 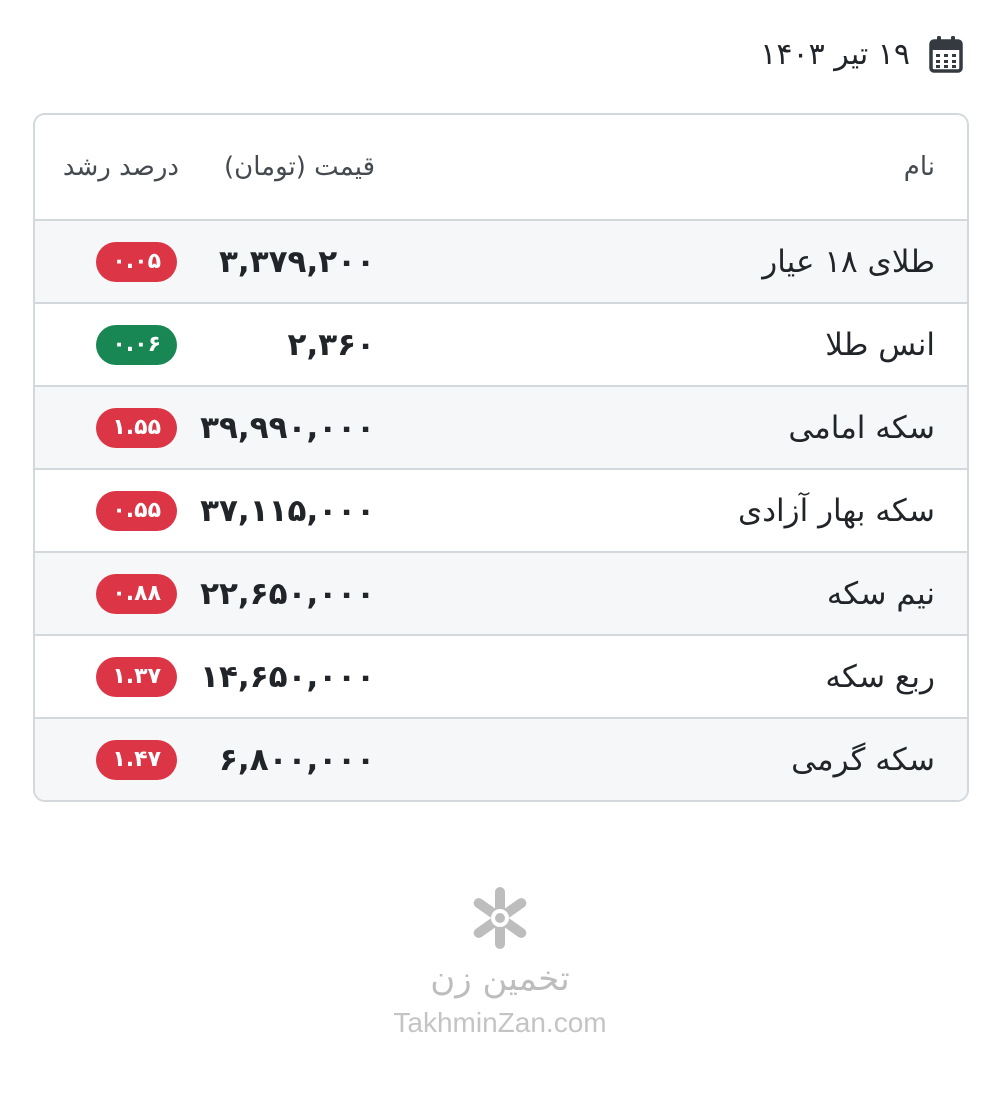 I want to click on row-growth-cell: ۱.۴۷, so click(x=136, y=759).